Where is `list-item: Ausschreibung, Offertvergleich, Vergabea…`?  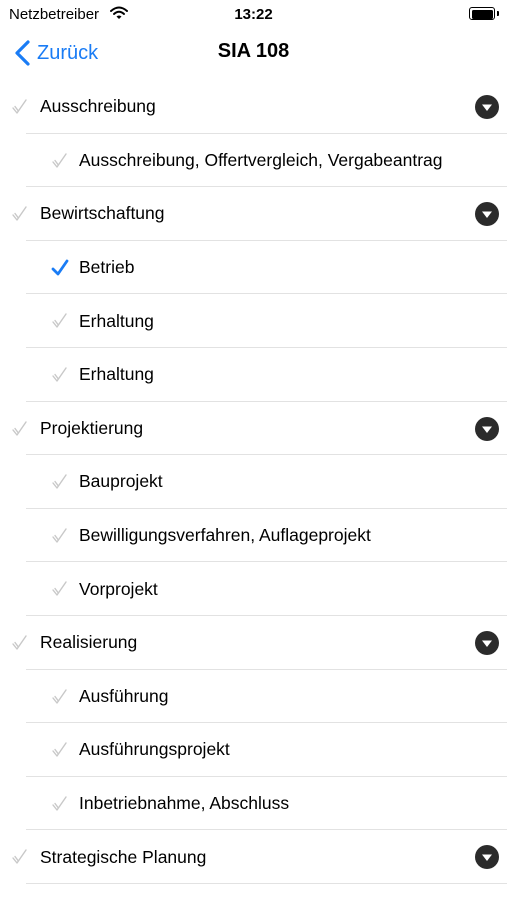 list-item: Ausschreibung, Offertvergleich, Vergabea… is located at coordinates (253, 161).